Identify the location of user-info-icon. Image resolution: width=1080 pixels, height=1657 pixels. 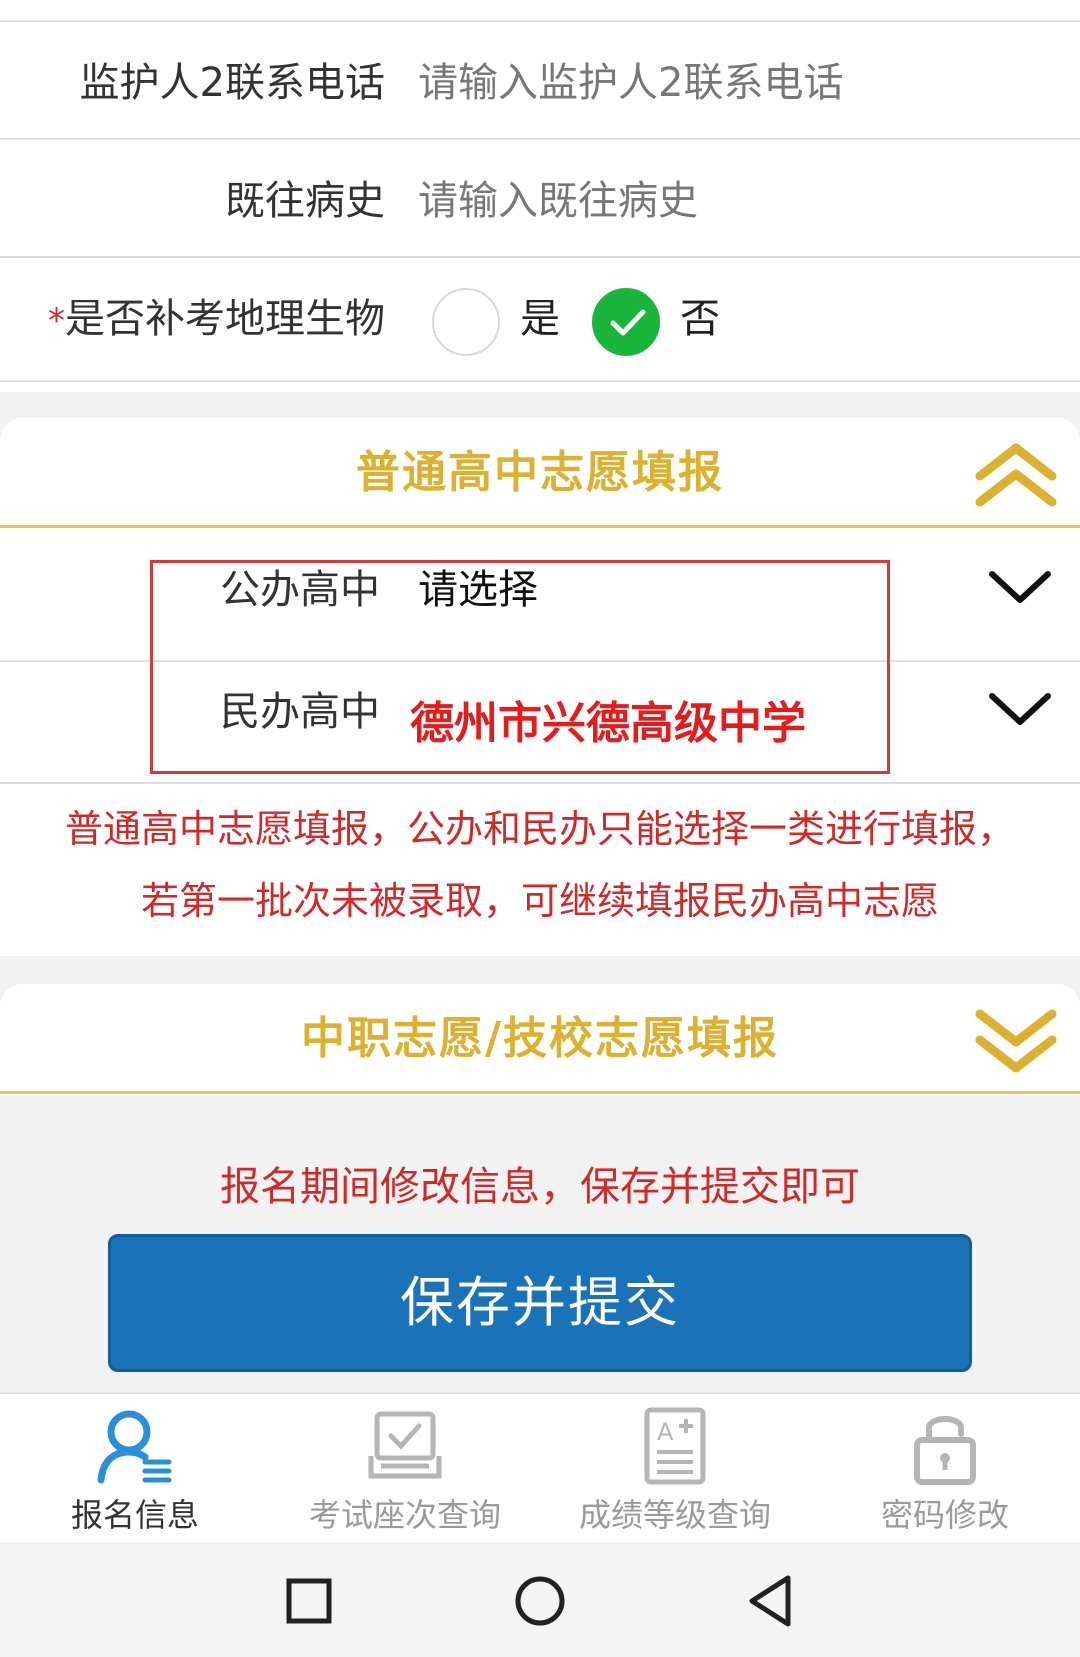
(134, 1447).